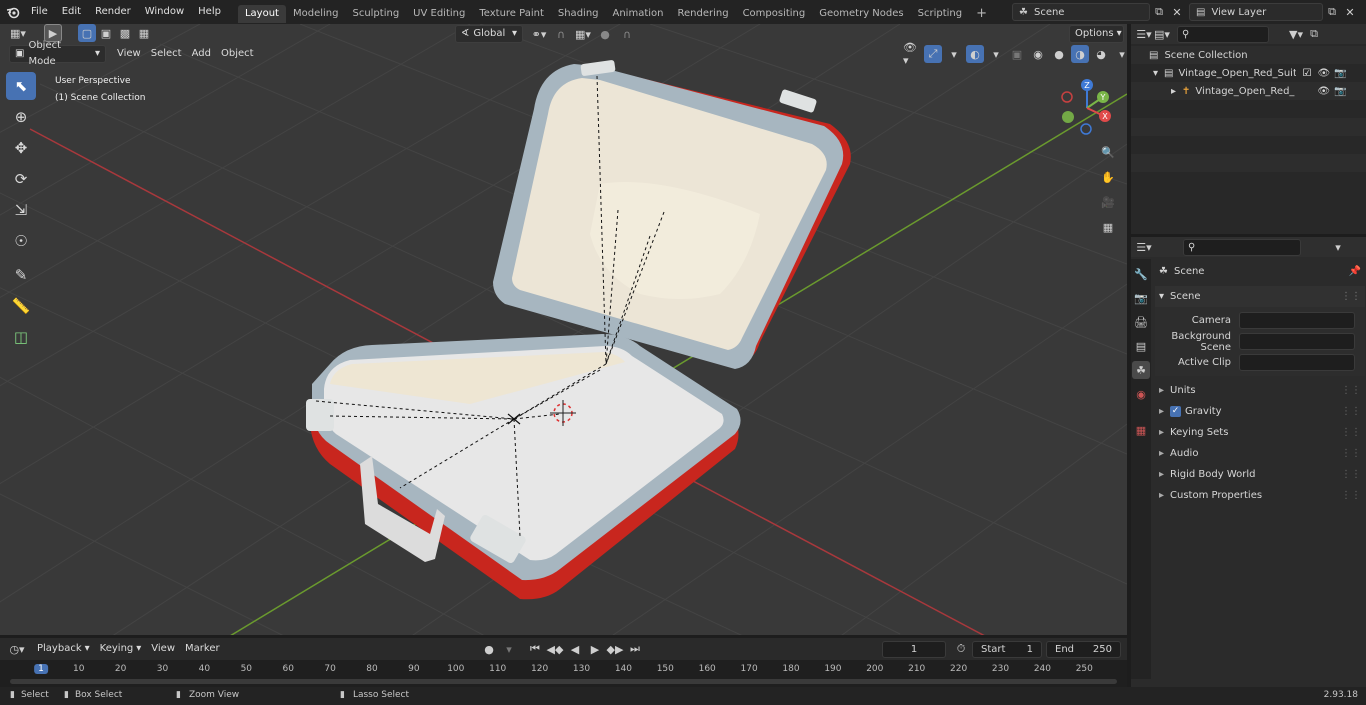 This screenshot has width=1366, height=705. I want to click on tab-scripting: Scripting, so click(940, 14).